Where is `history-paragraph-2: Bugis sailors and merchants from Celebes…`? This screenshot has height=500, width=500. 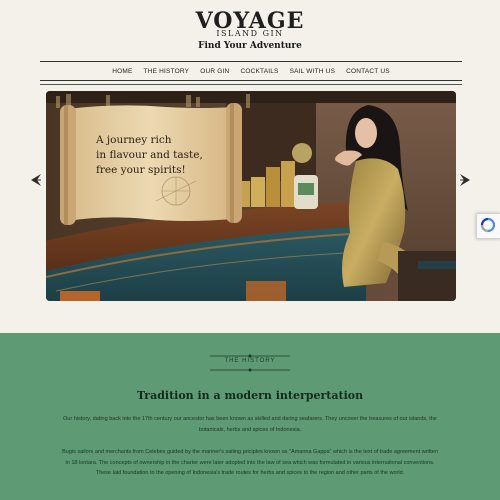
history-paragraph-2: Bugis sailors and merchants from Celebes… is located at coordinates (250, 462).